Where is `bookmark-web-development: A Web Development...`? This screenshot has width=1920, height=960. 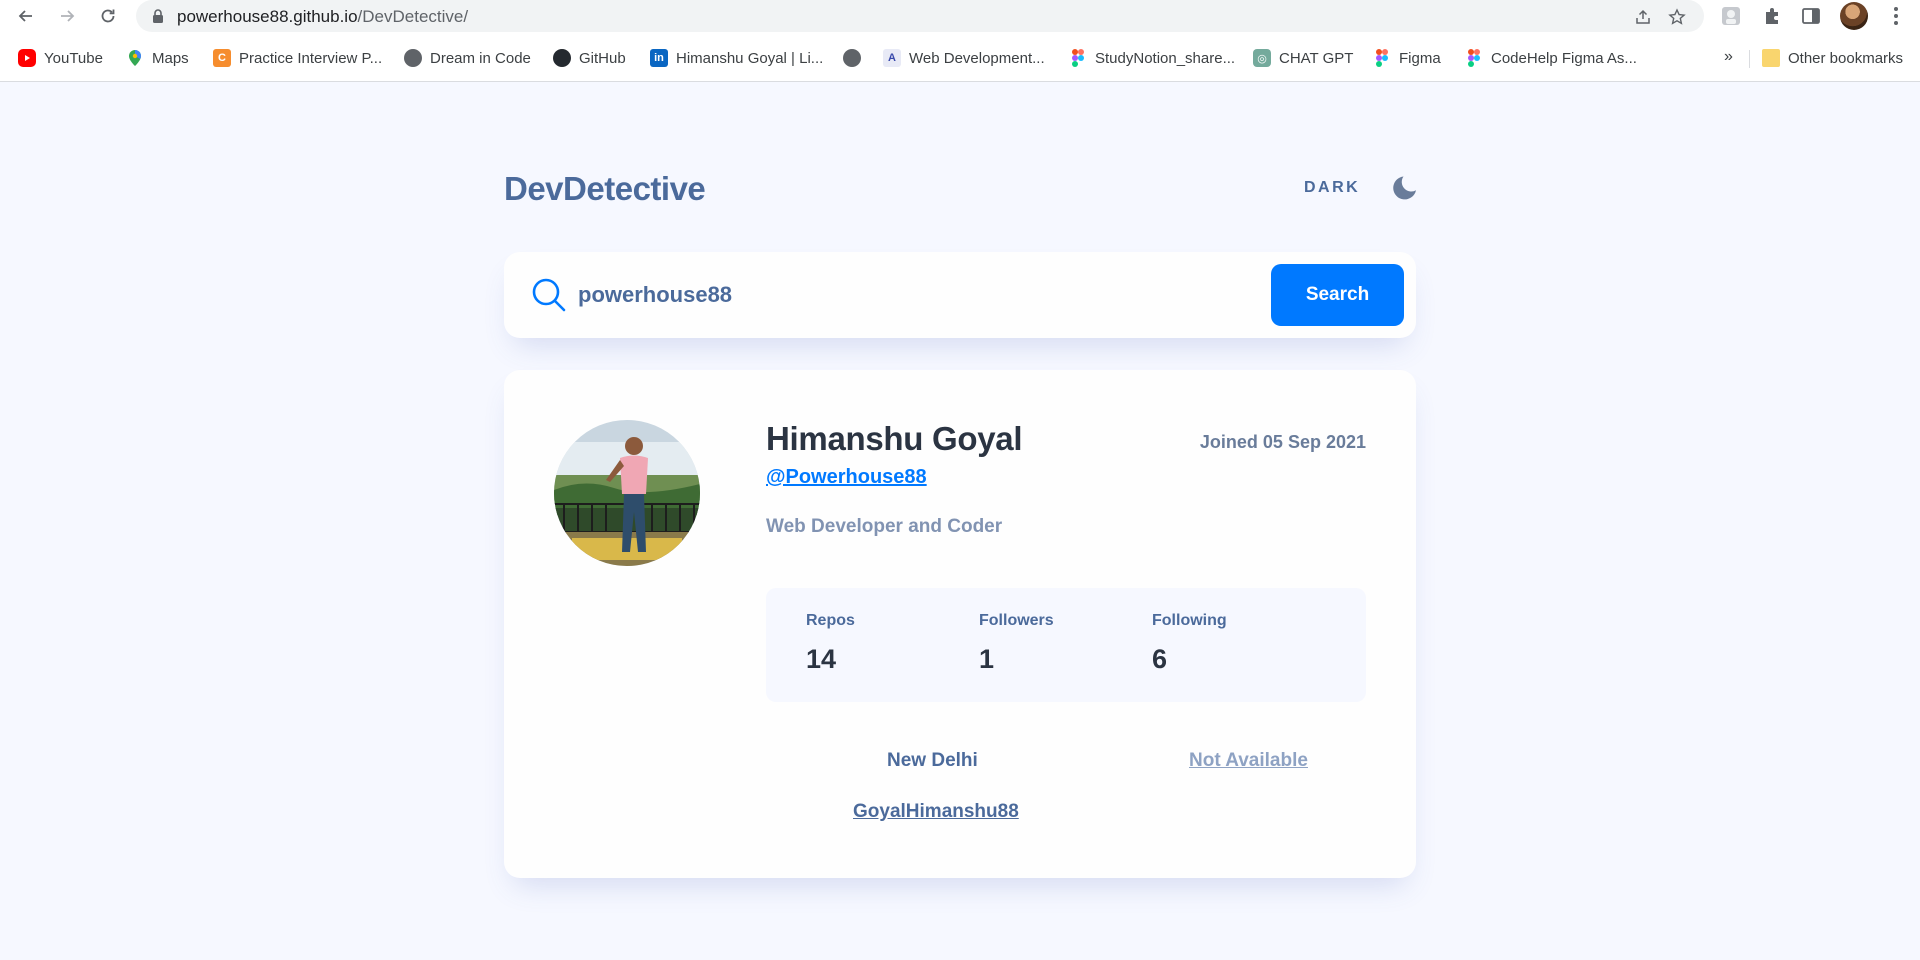 bookmark-web-development: A Web Development... is located at coordinates (964, 58).